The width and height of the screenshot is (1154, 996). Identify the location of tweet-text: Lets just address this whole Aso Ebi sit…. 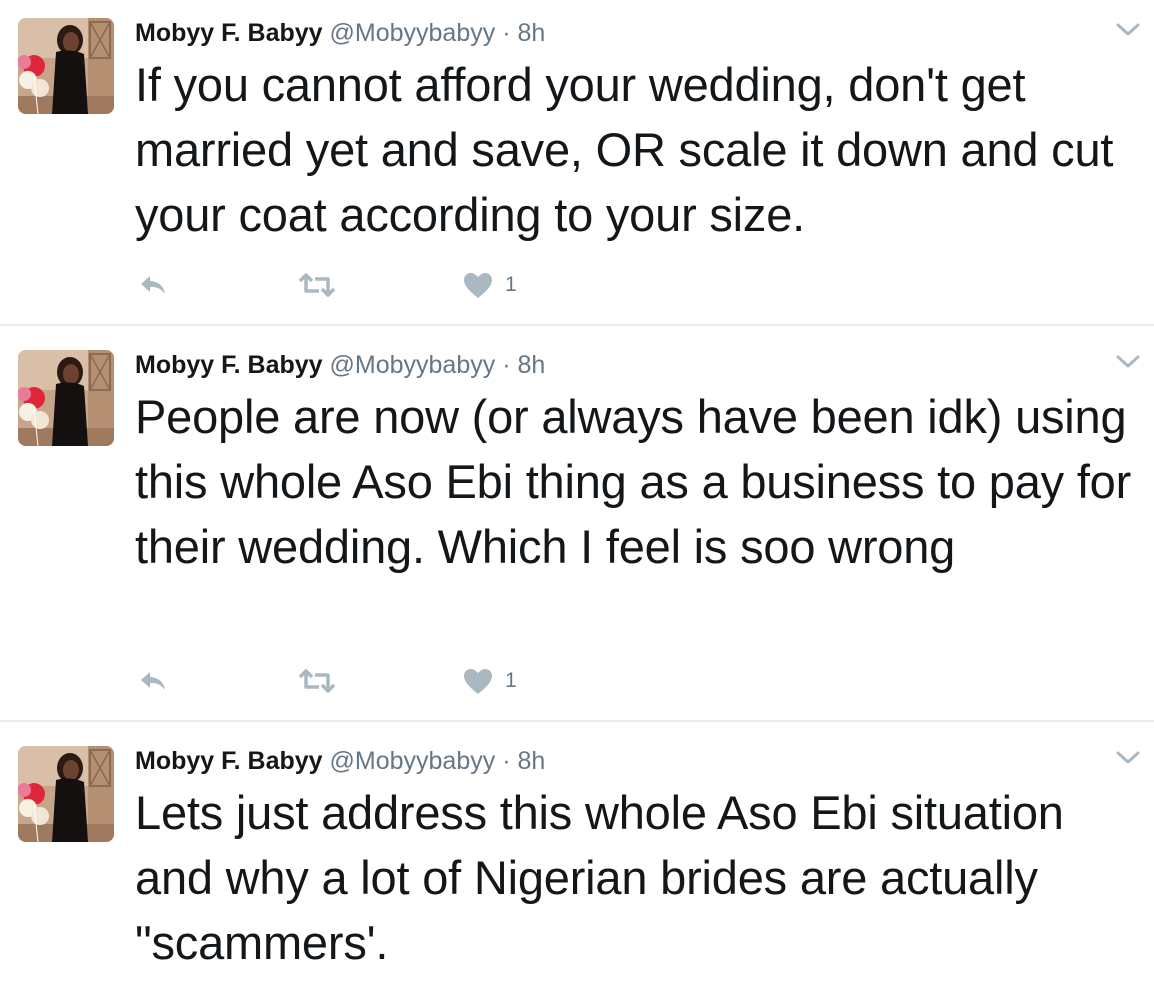
(599, 877).